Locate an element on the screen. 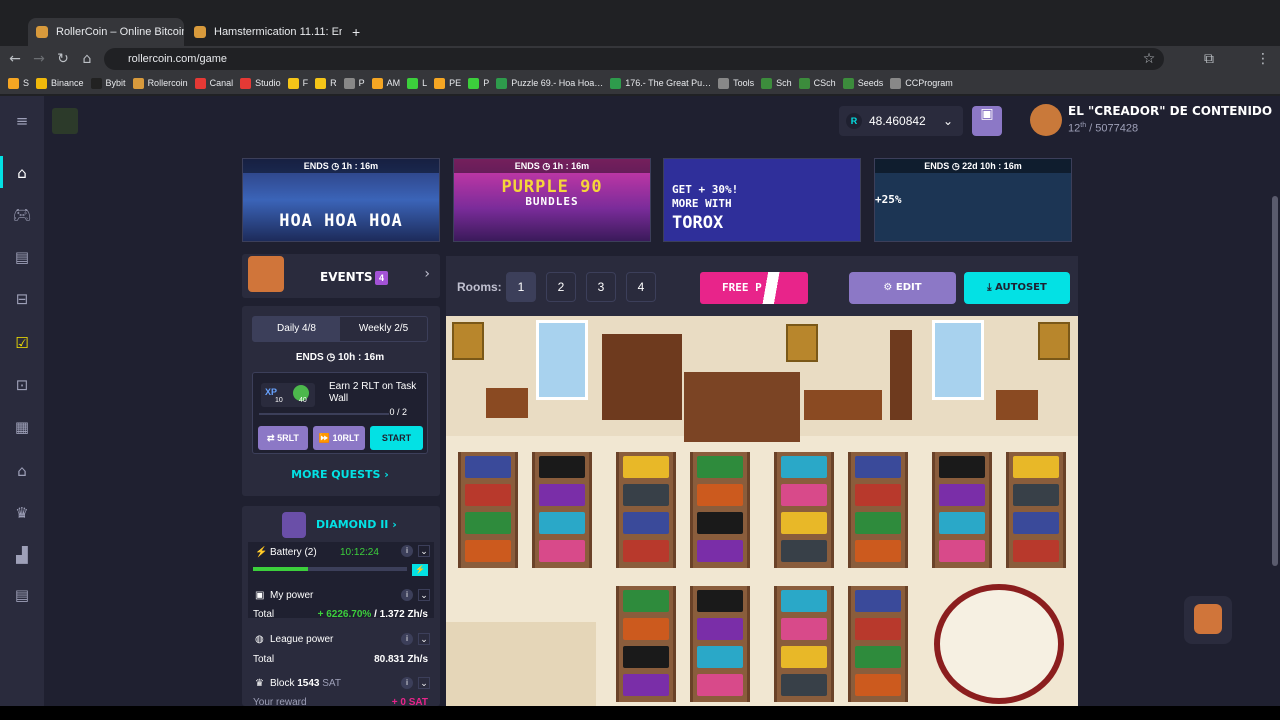  bookmark-item: Binance is located at coordinates (60, 83).